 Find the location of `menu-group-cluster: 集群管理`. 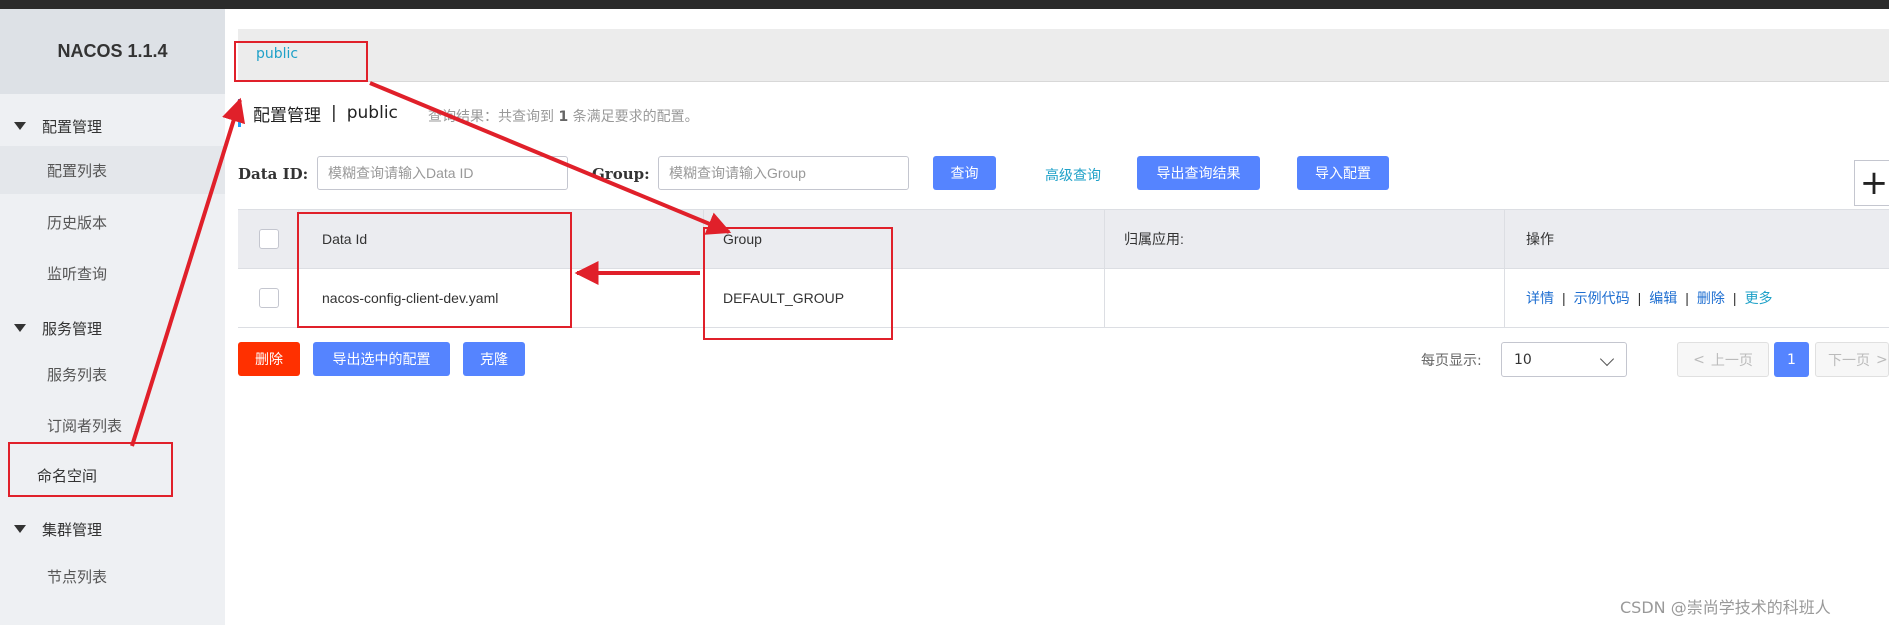

menu-group-cluster: 集群管理 is located at coordinates (112, 529).